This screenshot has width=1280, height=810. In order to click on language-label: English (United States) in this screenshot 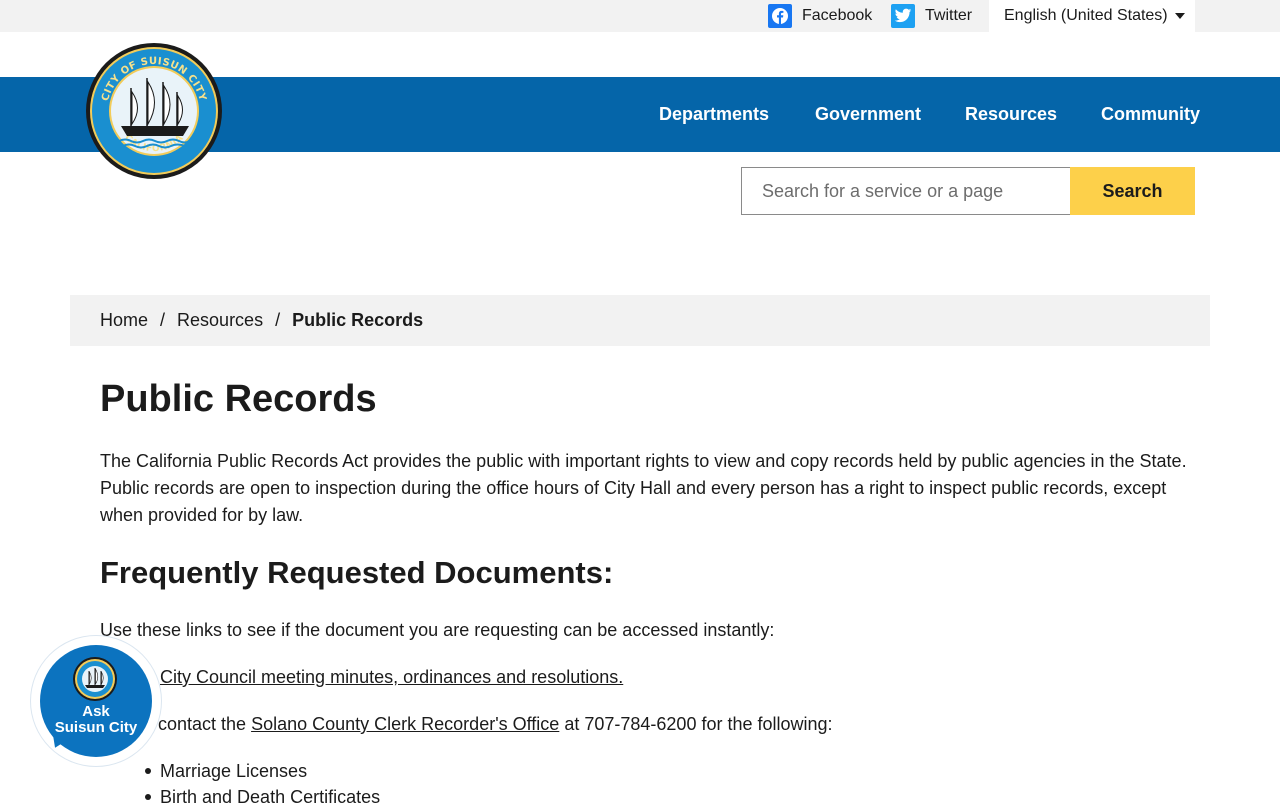, I will do `click(1086, 15)`.